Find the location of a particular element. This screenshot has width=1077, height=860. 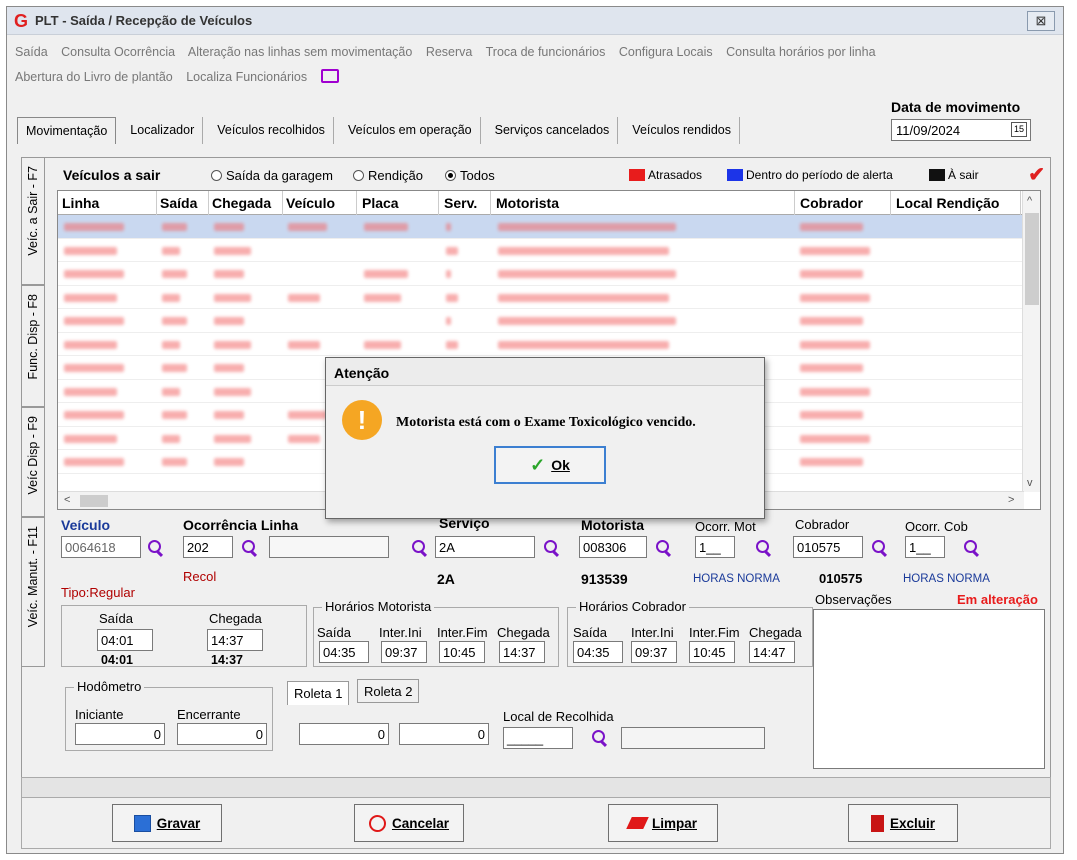

grid-vscroll: ^ v is located at coordinates (1031, 341).